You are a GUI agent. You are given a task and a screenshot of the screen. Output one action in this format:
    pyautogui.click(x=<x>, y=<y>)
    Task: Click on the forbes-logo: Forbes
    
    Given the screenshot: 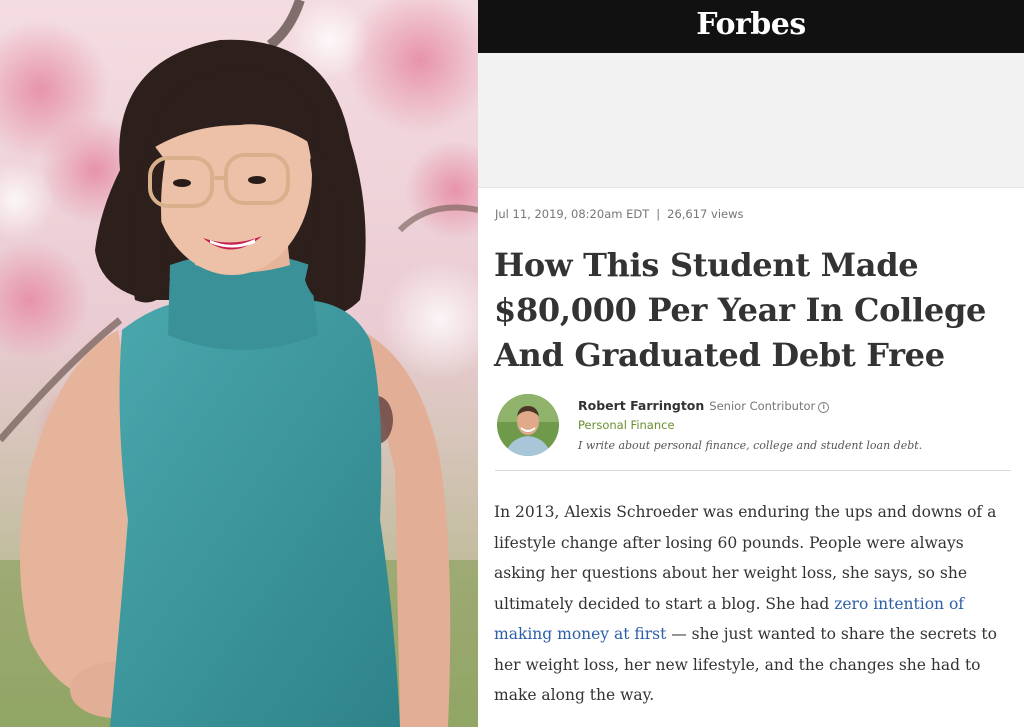 What is the action you would take?
    pyautogui.click(x=751, y=25)
    